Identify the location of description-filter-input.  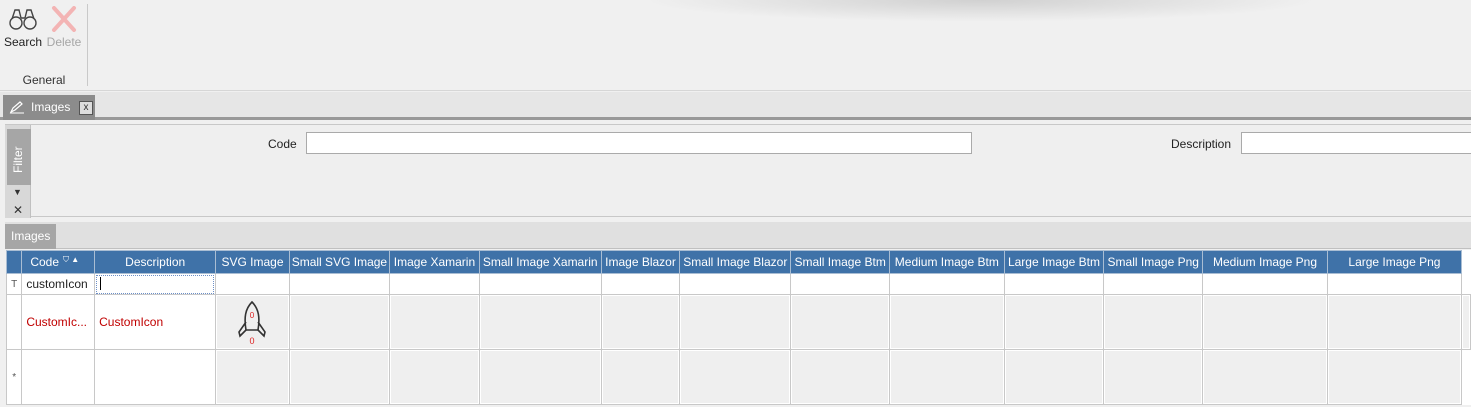
(1356, 143).